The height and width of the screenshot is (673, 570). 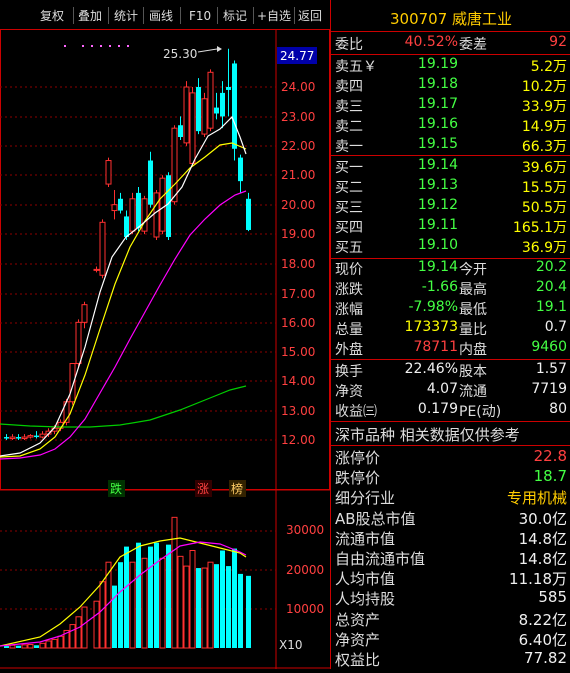 I want to click on high-price-label: 25.30, so click(x=180, y=54).